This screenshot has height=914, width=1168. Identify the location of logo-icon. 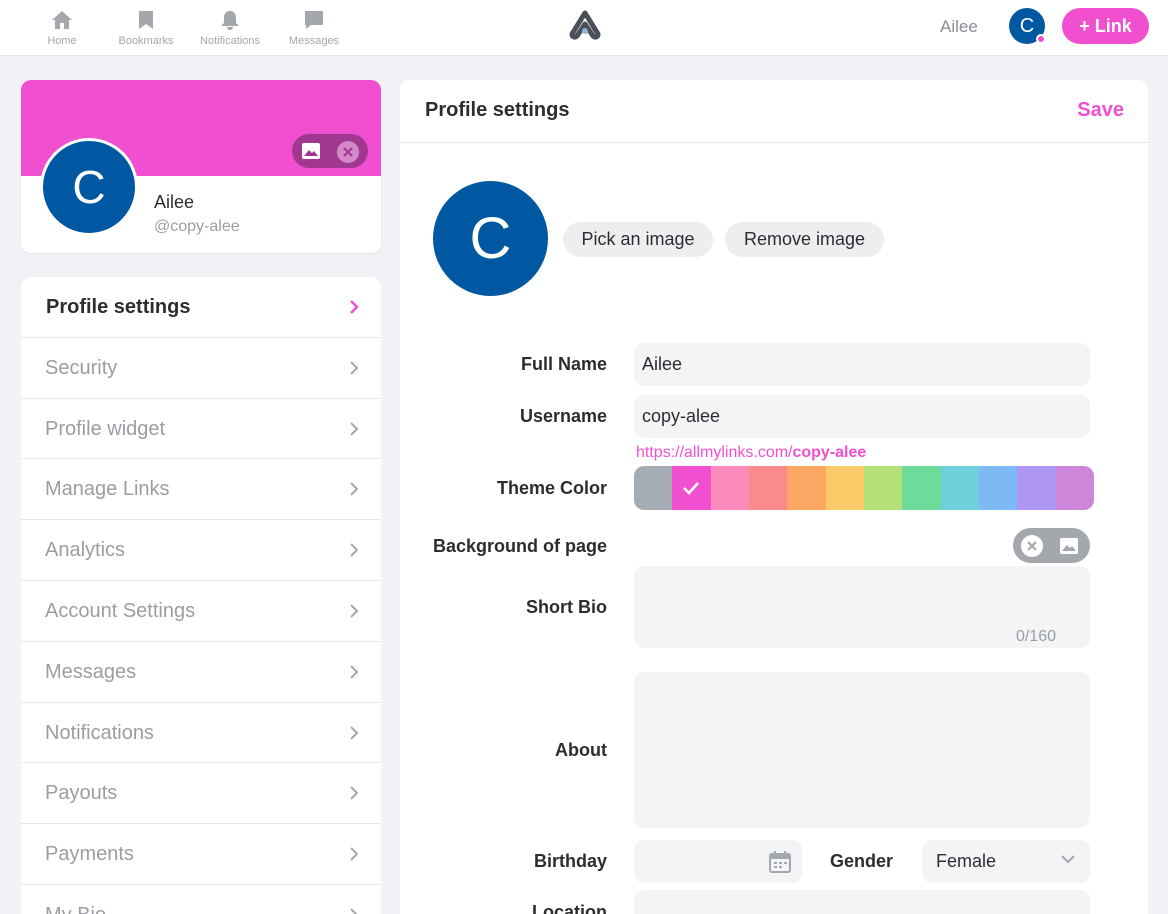
(585, 25).